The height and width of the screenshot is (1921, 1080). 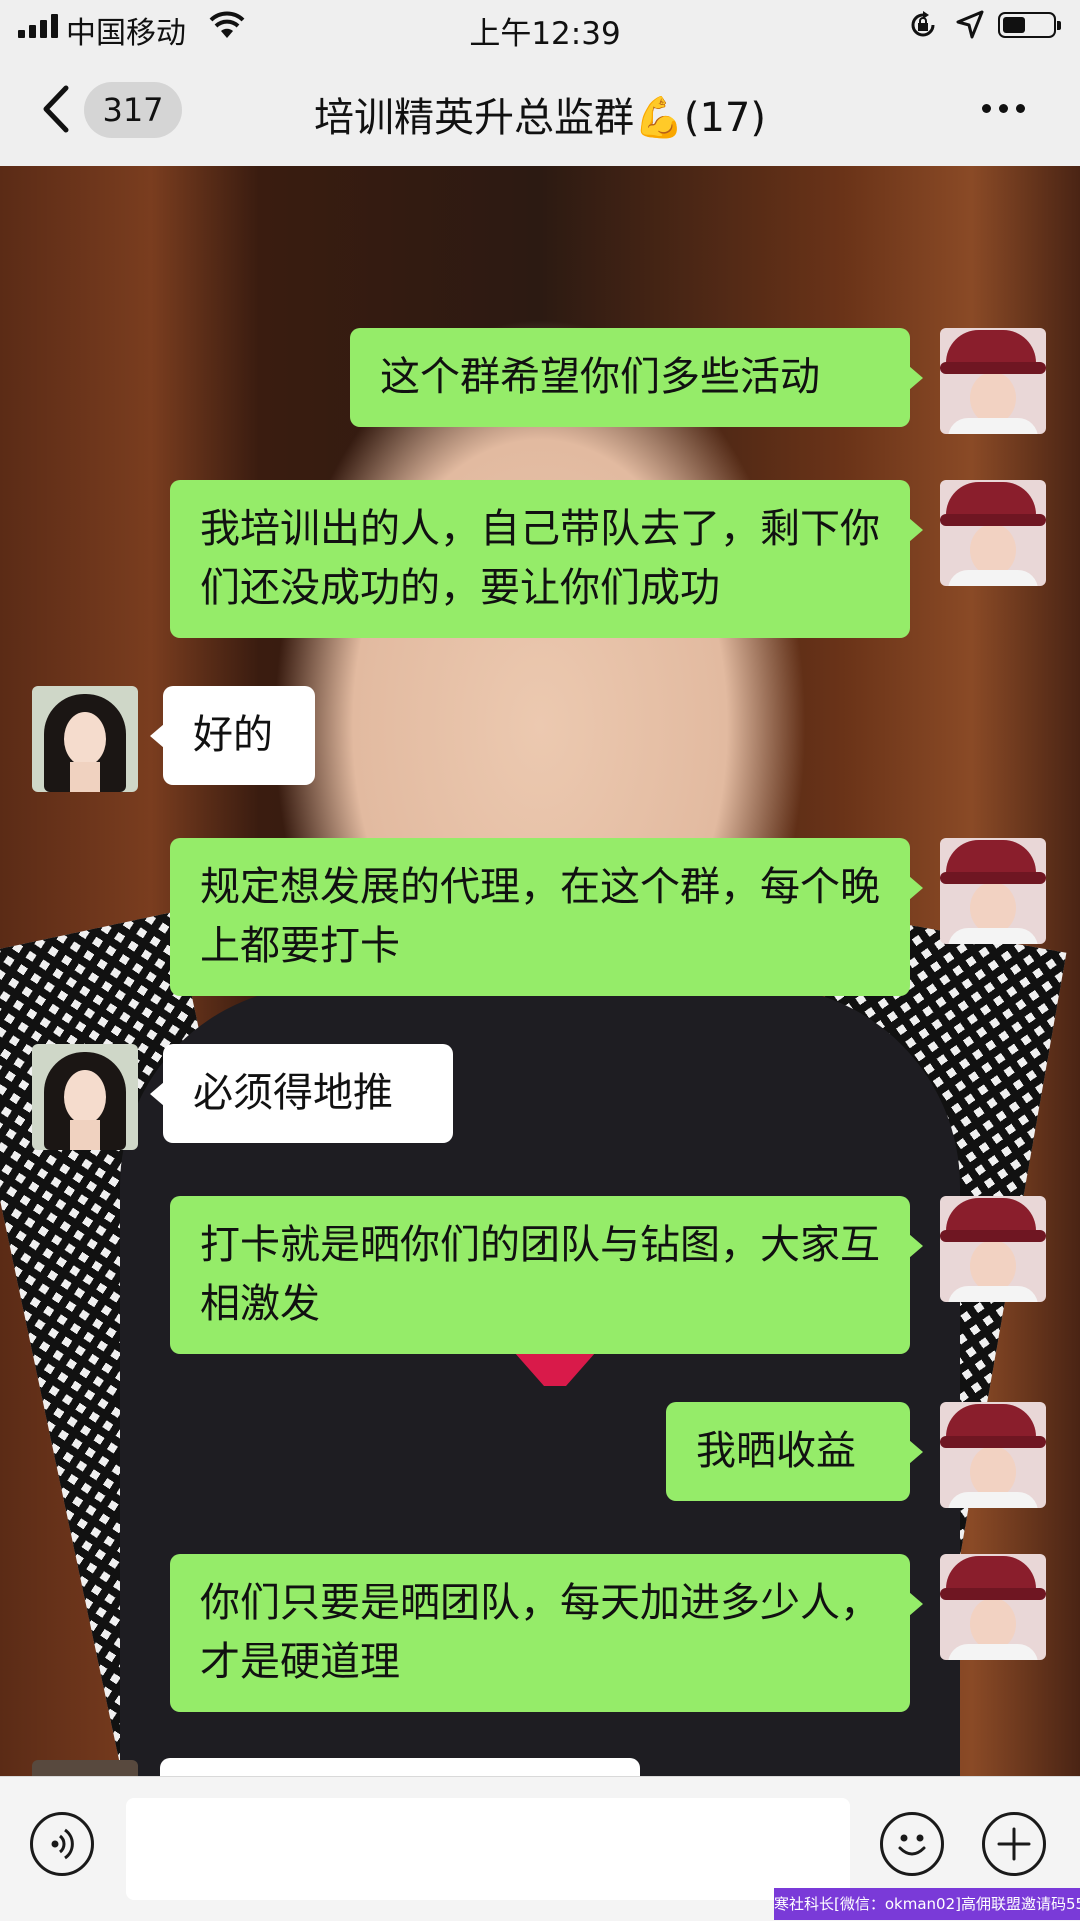 I want to click on message-bubble: 我培训出的人，自己带队去了，剩下你们还没成功的，要让你们成功, so click(x=546, y=559).